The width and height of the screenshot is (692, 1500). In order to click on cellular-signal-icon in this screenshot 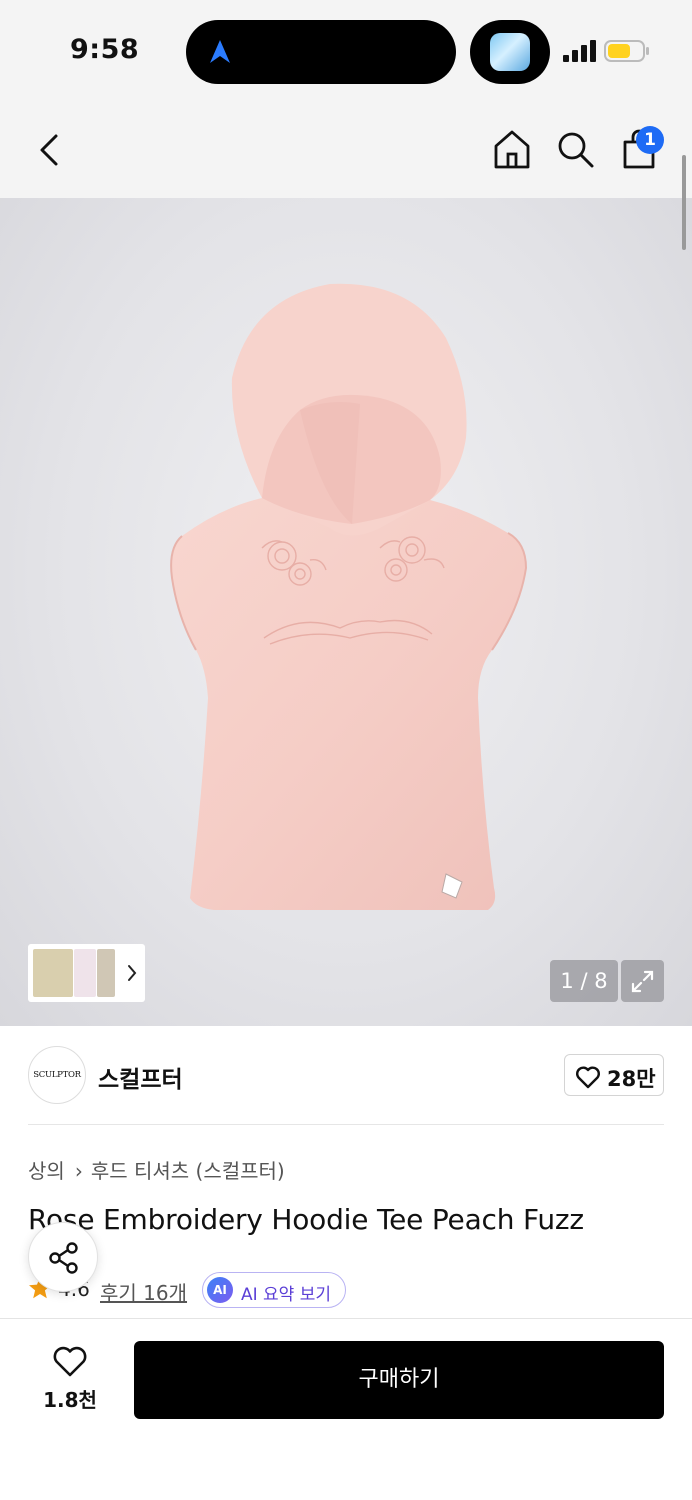, I will do `click(579, 51)`.